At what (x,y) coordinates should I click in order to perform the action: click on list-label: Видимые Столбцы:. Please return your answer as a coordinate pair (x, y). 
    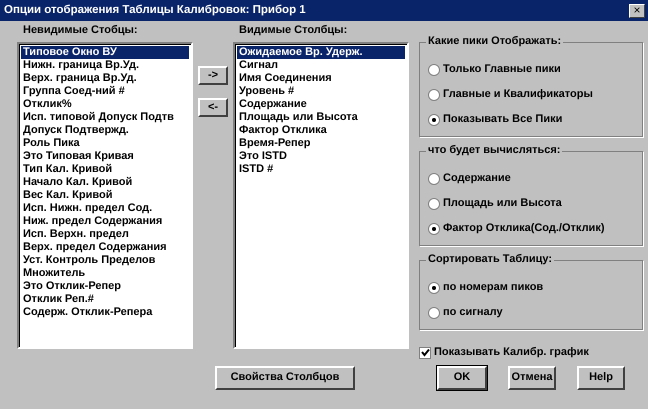
    Looking at the image, I should click on (293, 31).